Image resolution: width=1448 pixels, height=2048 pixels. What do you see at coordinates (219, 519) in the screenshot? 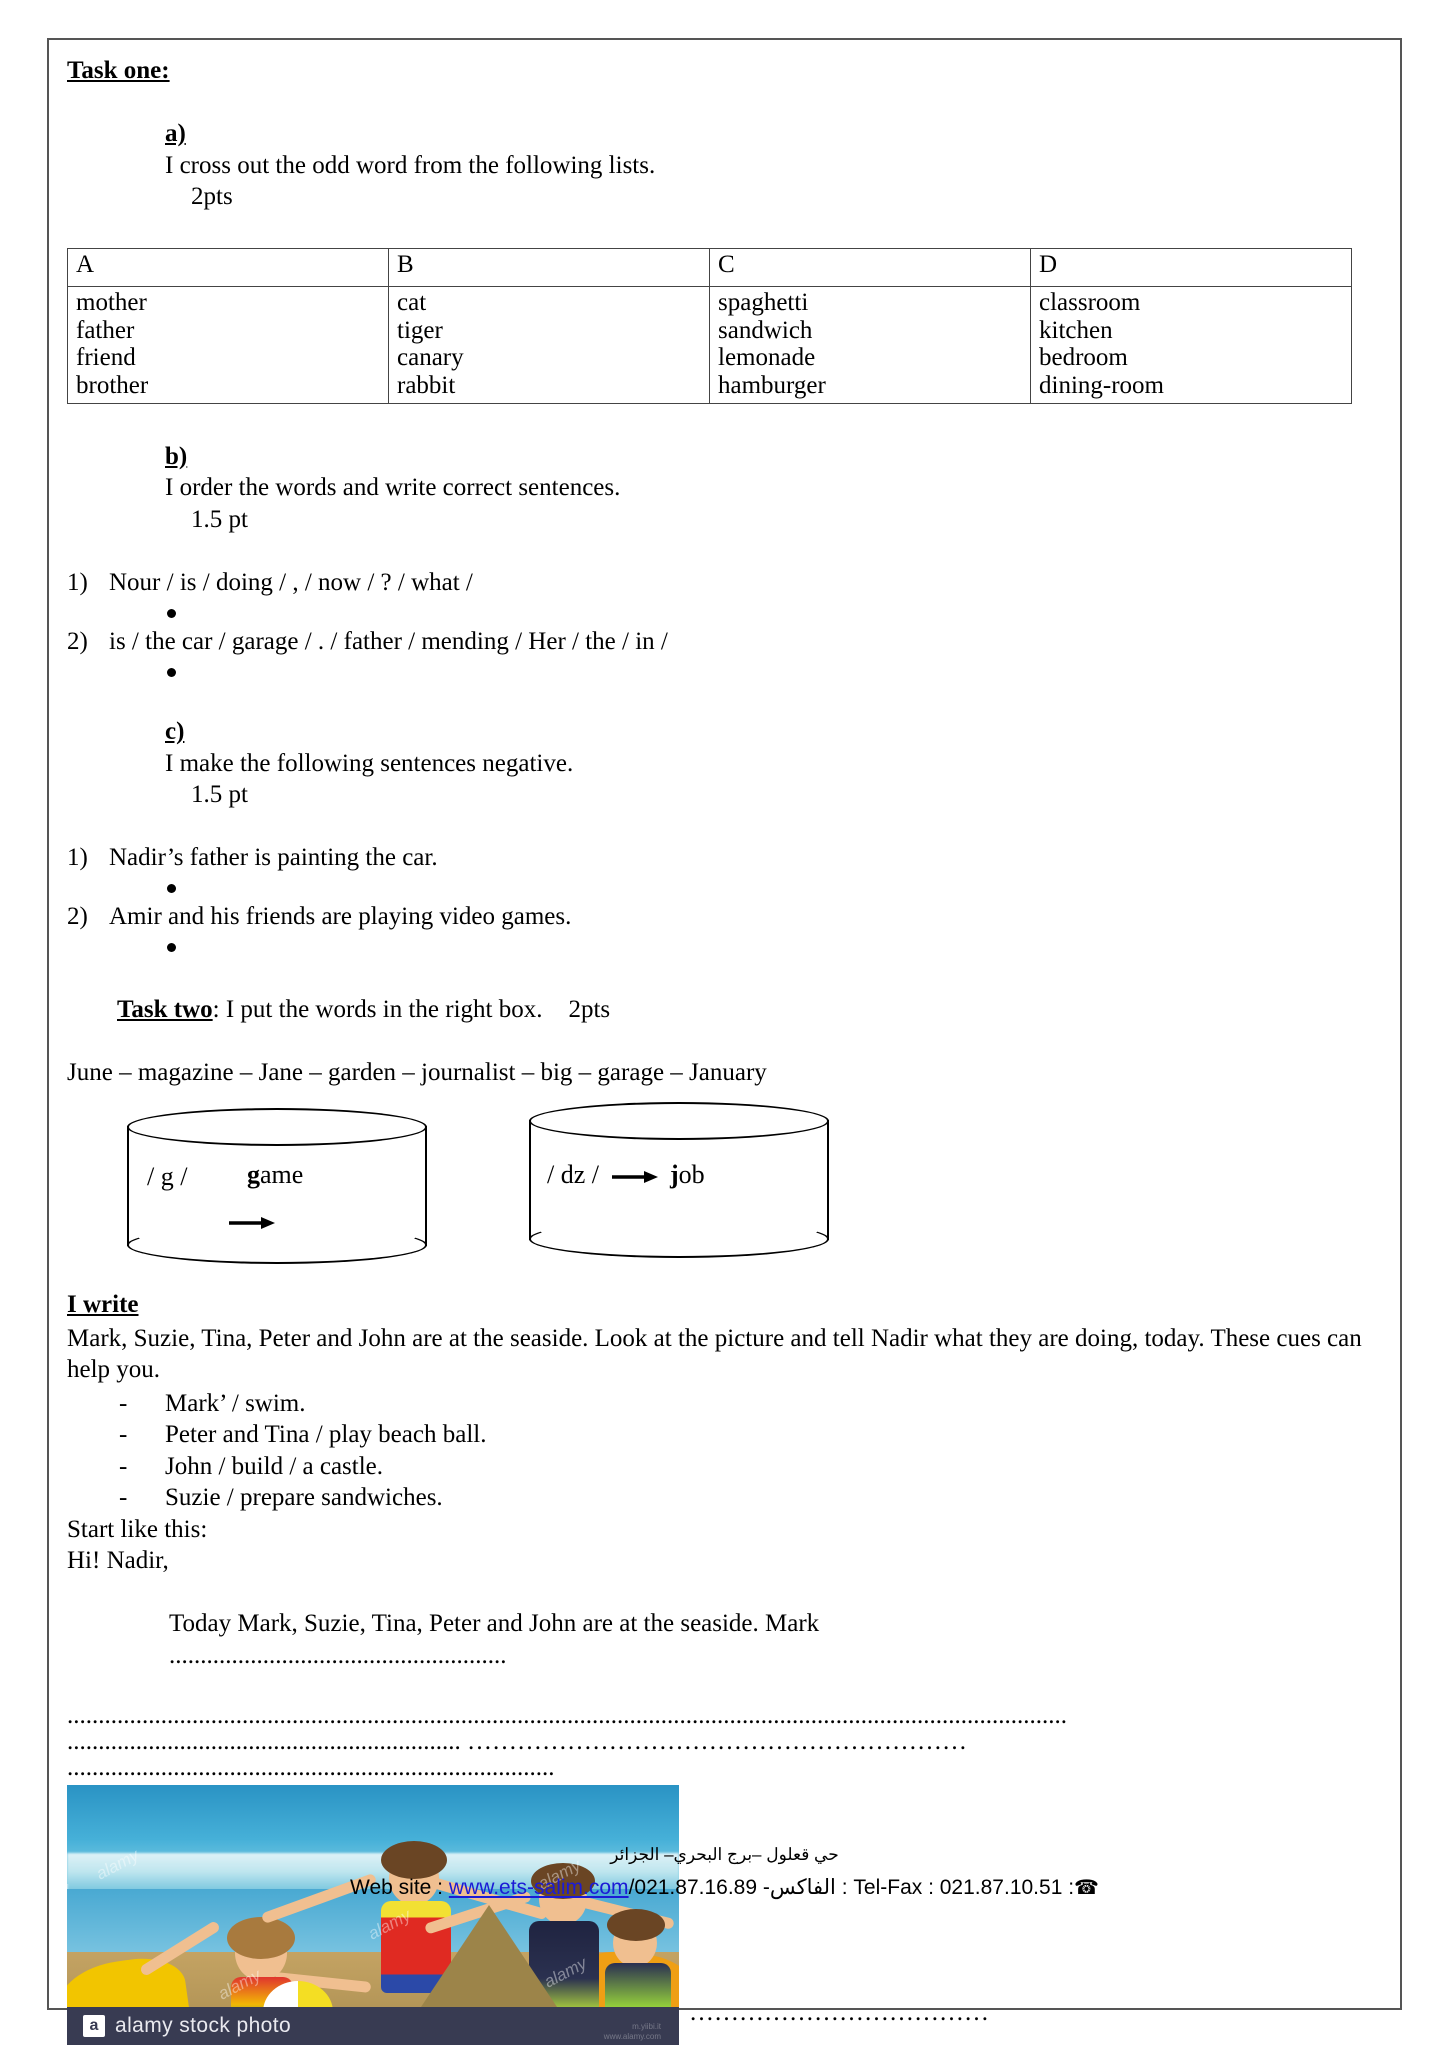
I see `part-b-points: 1.5 pt` at bounding box center [219, 519].